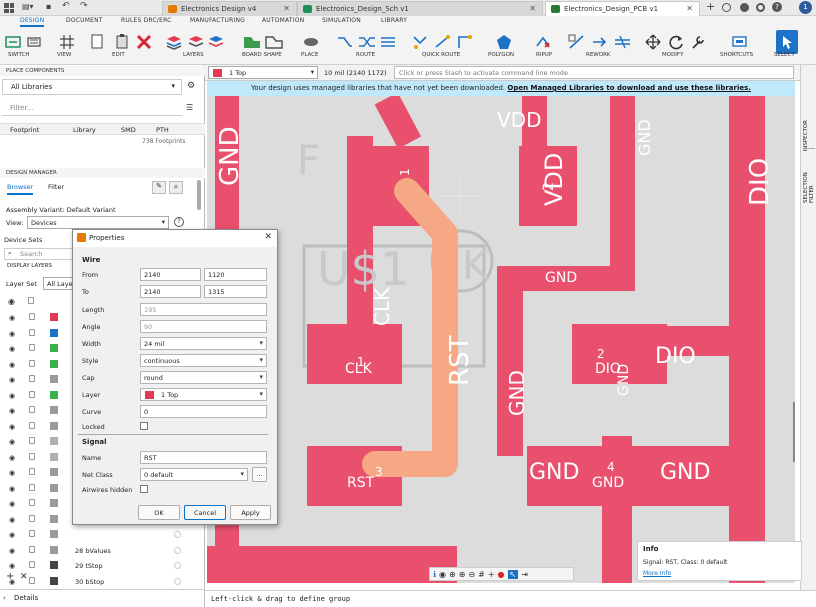 The image size is (816, 607). I want to click on zoom-in-icon: ⊕, so click(462, 574).